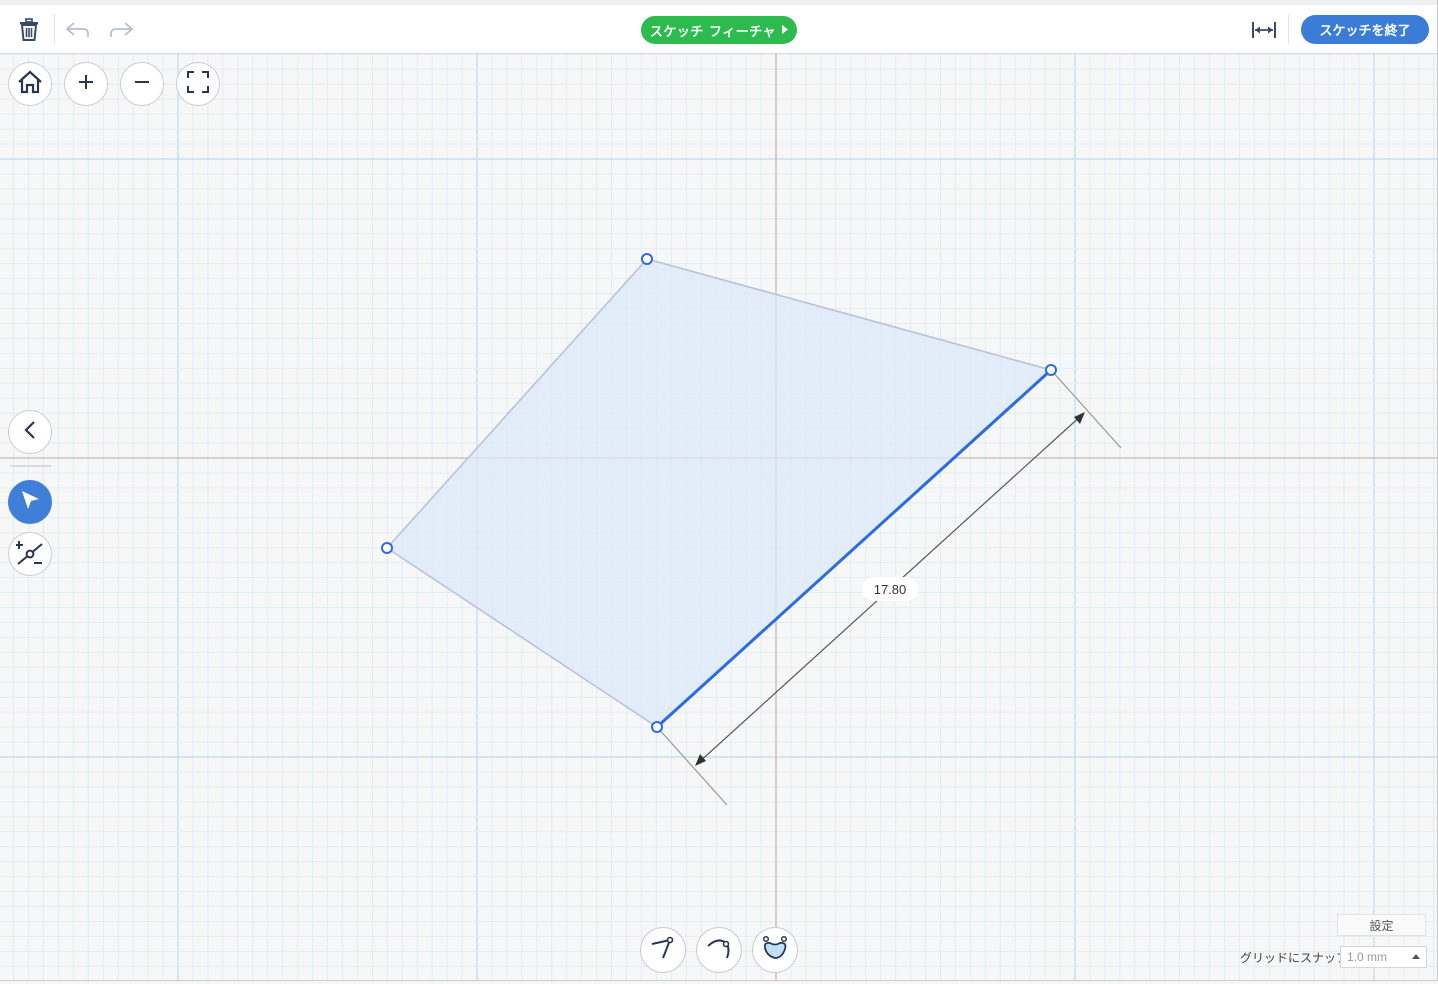 Image resolution: width=1438 pixels, height=984 pixels. I want to click on chevron-left-icon, so click(30, 432).